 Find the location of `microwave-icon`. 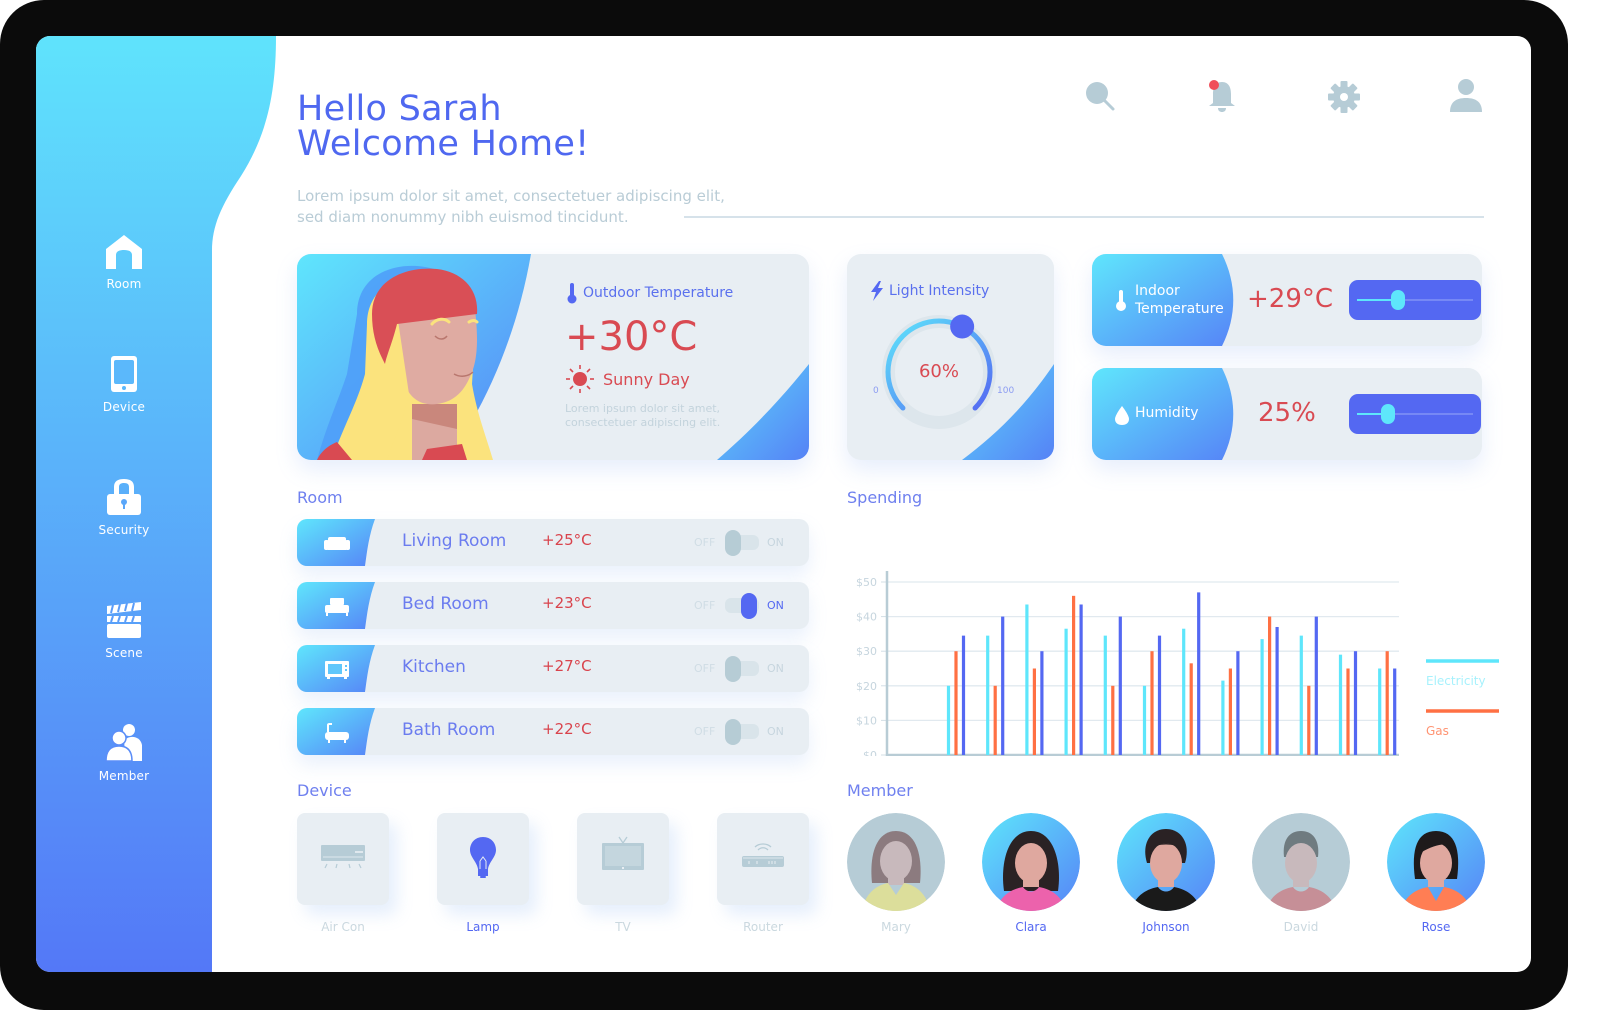

microwave-icon is located at coordinates (337, 670).